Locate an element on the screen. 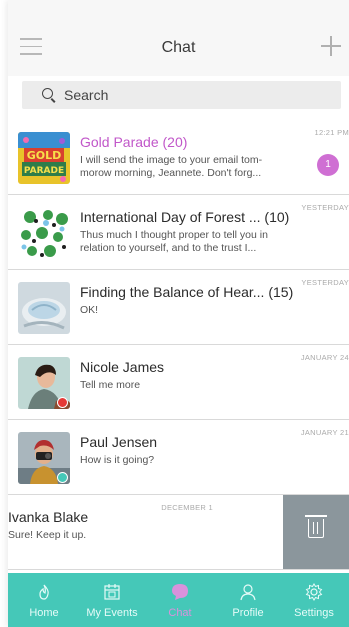 This screenshot has height=627, width=349. tab-home: Home is located at coordinates (44, 600).